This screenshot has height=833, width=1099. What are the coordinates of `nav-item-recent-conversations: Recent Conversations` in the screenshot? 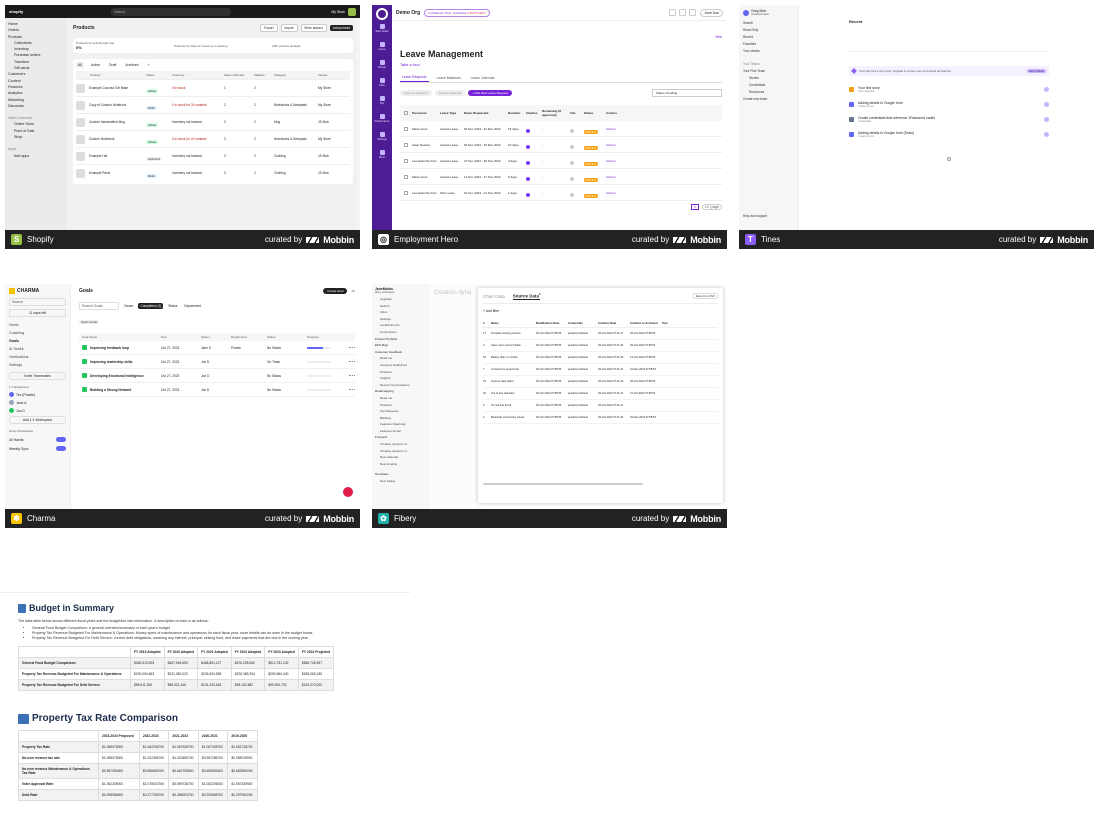 It's located at (401, 385).